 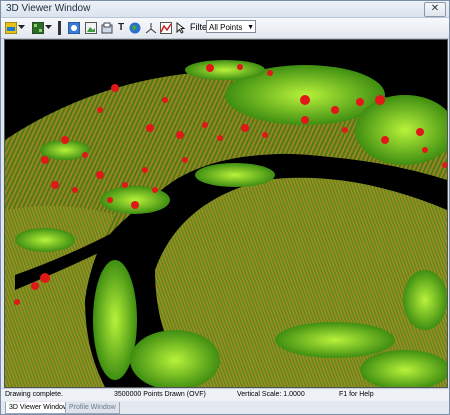 I want to click on tab-profile-window: Profile Window, so click(x=92, y=408).